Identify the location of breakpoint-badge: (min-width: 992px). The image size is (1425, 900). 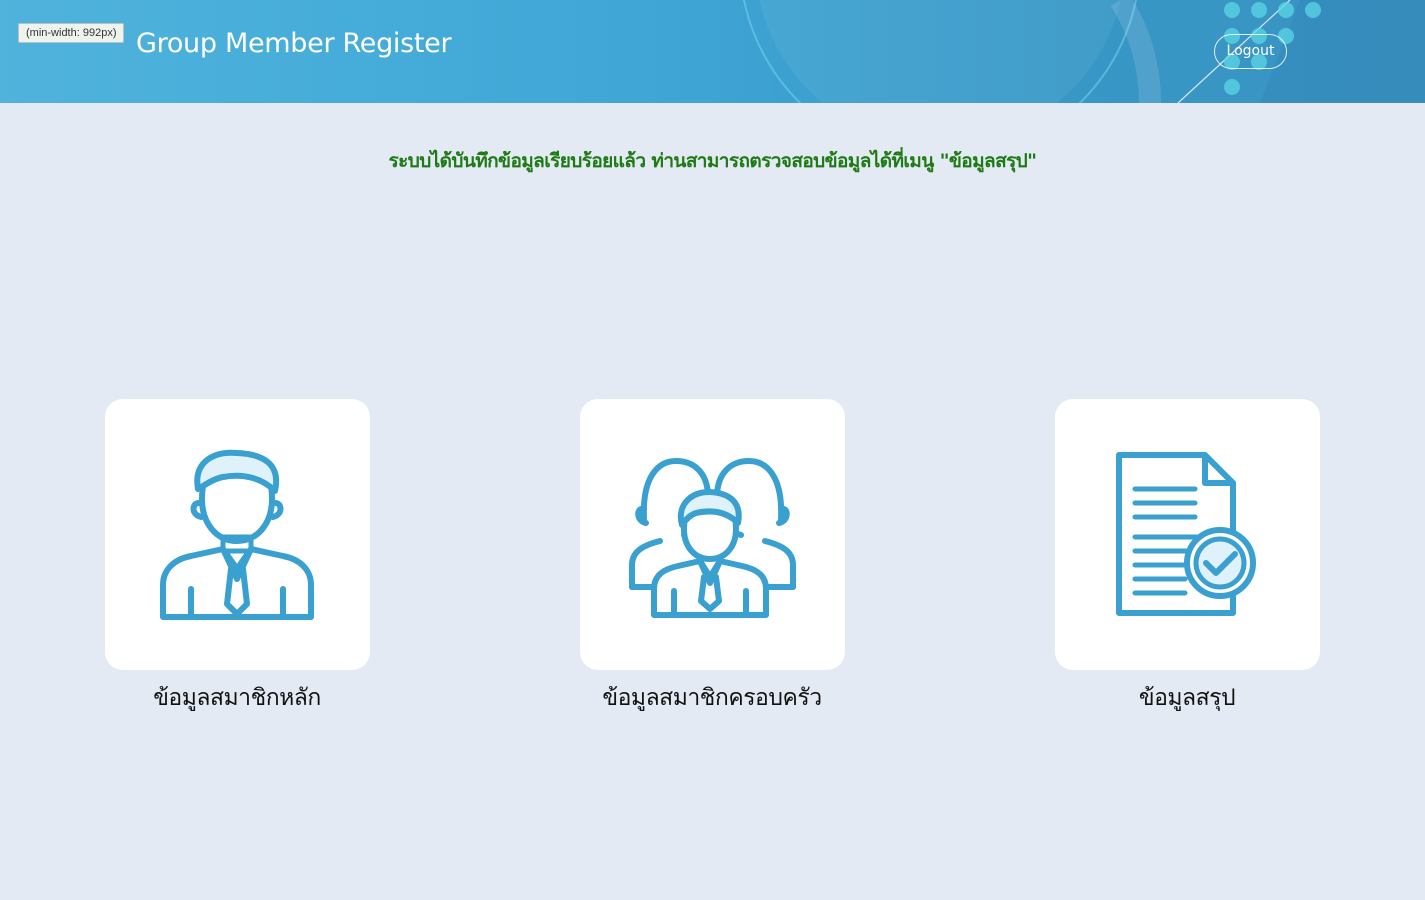
(71, 33).